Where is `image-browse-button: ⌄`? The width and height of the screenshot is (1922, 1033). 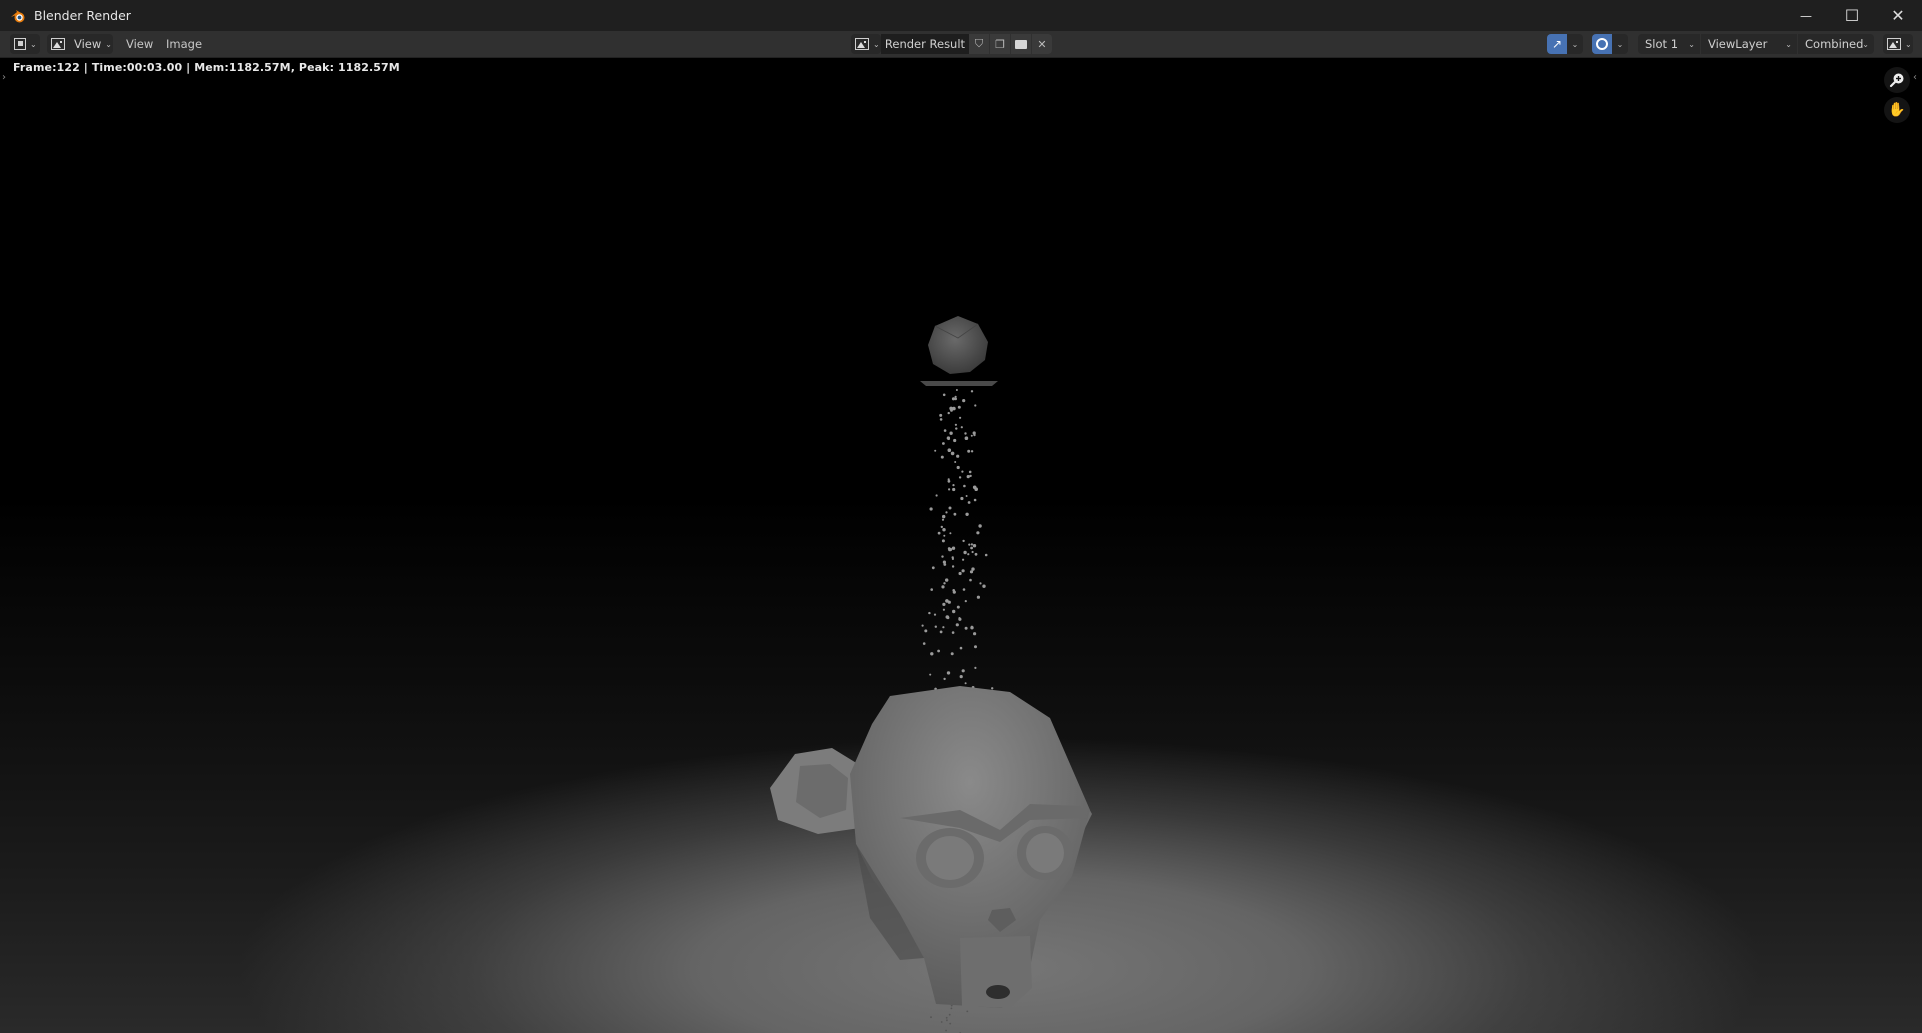
image-browse-button: ⌄ is located at coordinates (866, 44).